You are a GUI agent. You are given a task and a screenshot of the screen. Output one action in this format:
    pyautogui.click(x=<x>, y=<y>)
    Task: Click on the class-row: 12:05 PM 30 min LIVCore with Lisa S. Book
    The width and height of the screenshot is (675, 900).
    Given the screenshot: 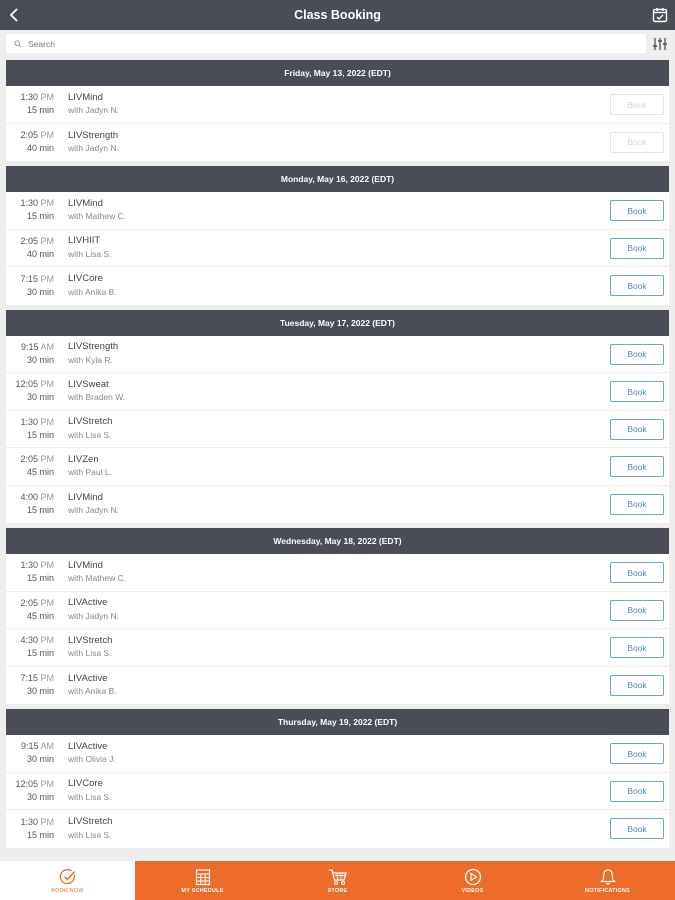 What is the action you would take?
    pyautogui.click(x=337, y=791)
    